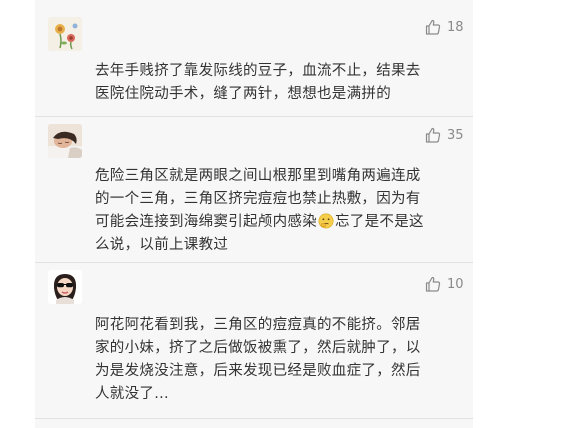 Image resolution: width=562 pixels, height=428 pixels. Describe the element at coordinates (254, 418) in the screenshot. I see `divider` at that location.